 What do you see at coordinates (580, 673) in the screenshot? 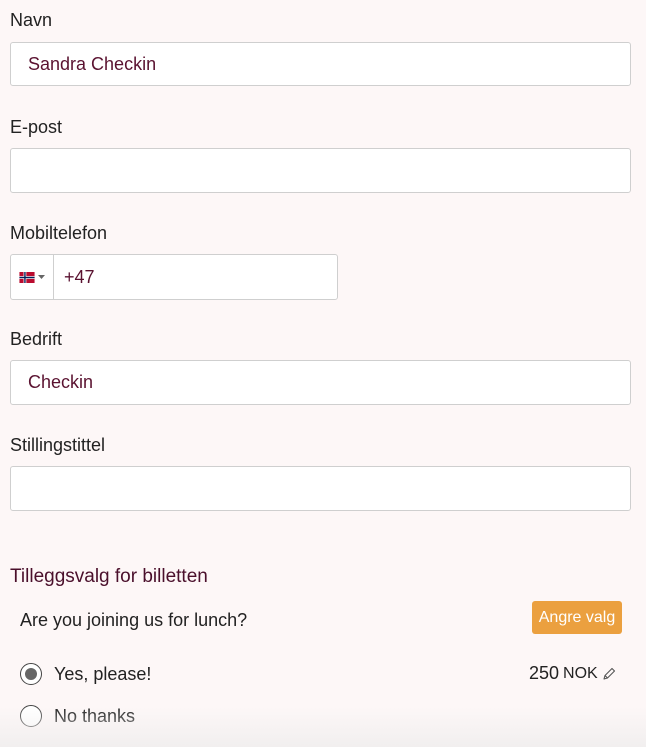
I see `price-currency: NOK` at bounding box center [580, 673].